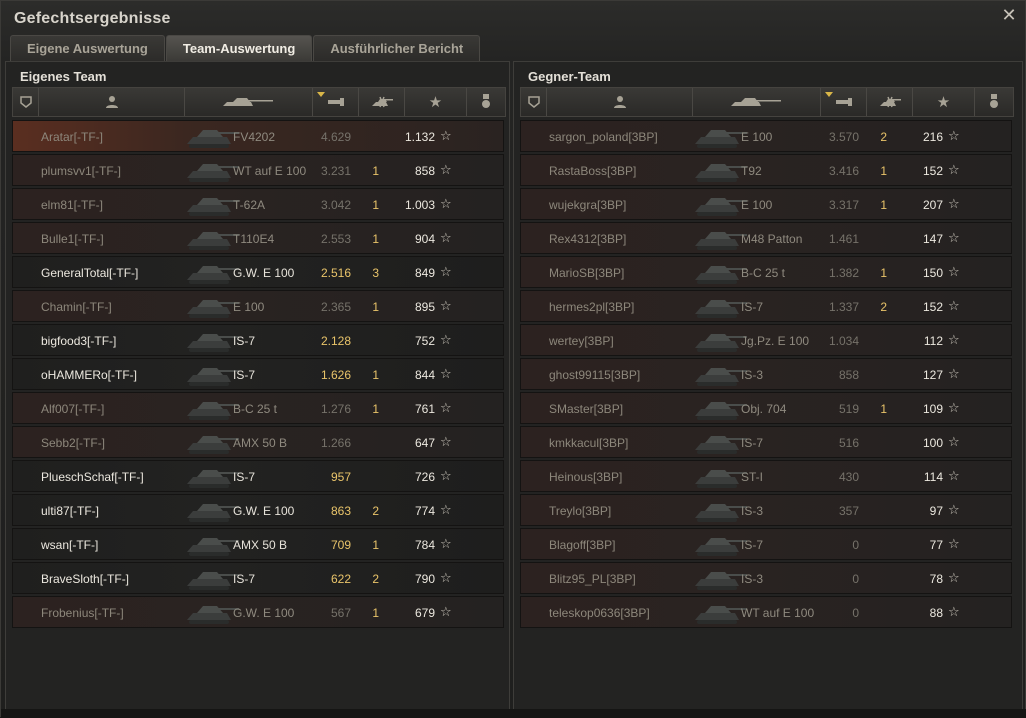 The height and width of the screenshot is (718, 1026). What do you see at coordinates (933, 341) in the screenshot?
I see `xp-value: 112` at bounding box center [933, 341].